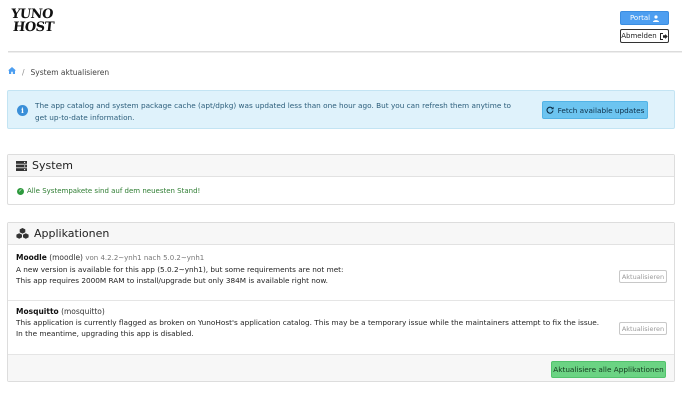 The width and height of the screenshot is (690, 397). What do you see at coordinates (550, 110) in the screenshot?
I see `refresh-icon` at bounding box center [550, 110].